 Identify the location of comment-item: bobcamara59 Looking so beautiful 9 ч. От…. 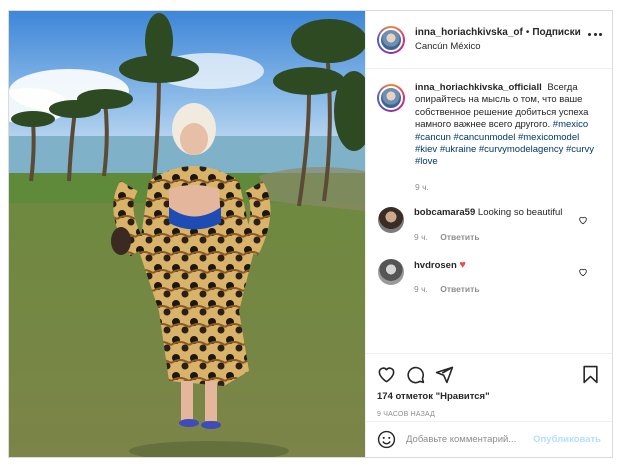
(488, 225).